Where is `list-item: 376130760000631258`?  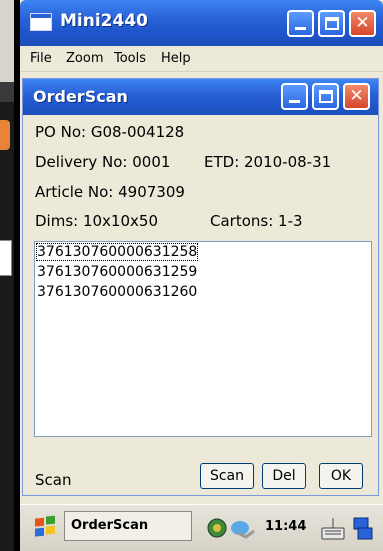 list-item: 376130760000631258 is located at coordinates (117, 252).